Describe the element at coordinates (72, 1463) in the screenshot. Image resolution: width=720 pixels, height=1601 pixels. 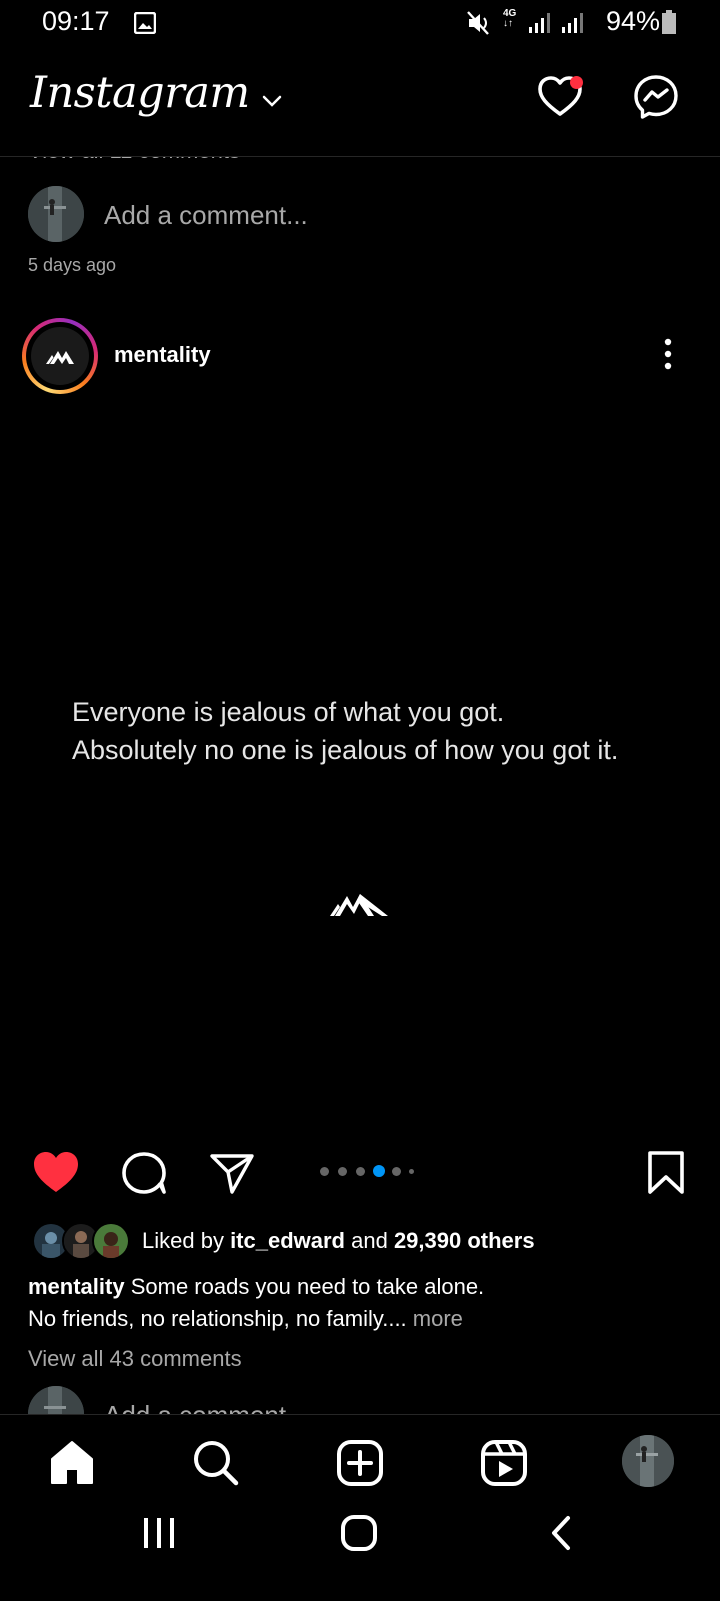
I see `home-icon` at that location.